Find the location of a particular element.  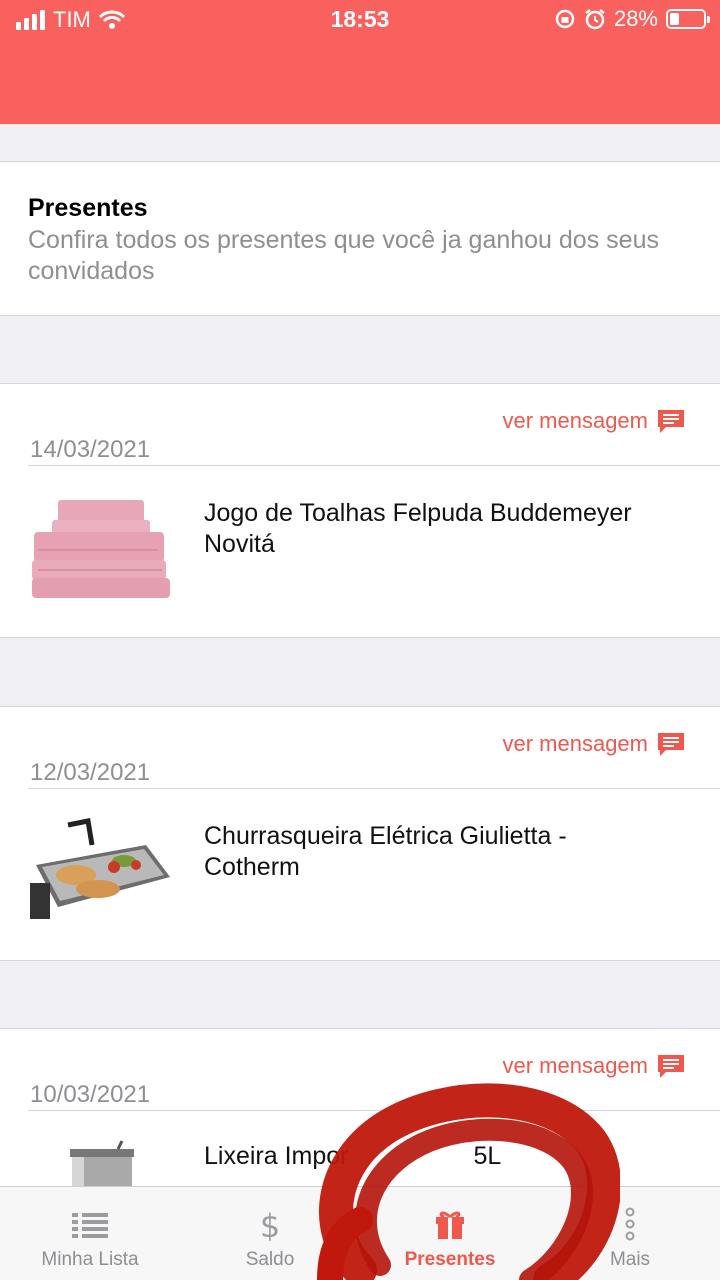

gift-date: 12/03/2021 is located at coordinates (90, 772).